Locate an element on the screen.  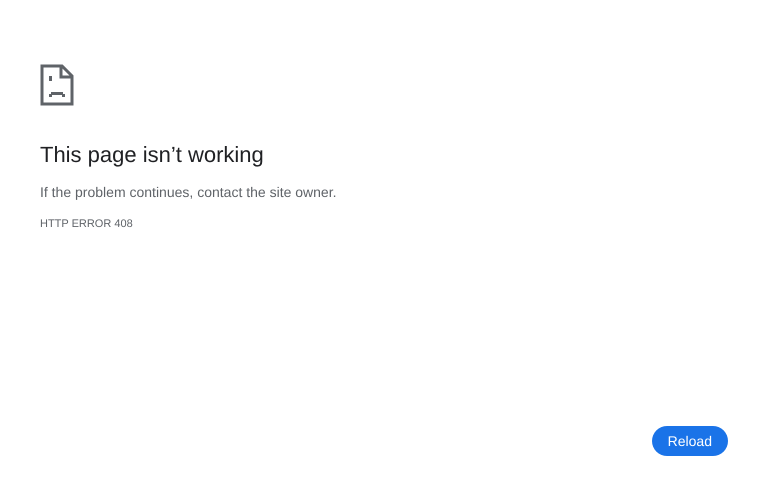
error-code: HTTP ERROR 408 is located at coordinates (86, 224).